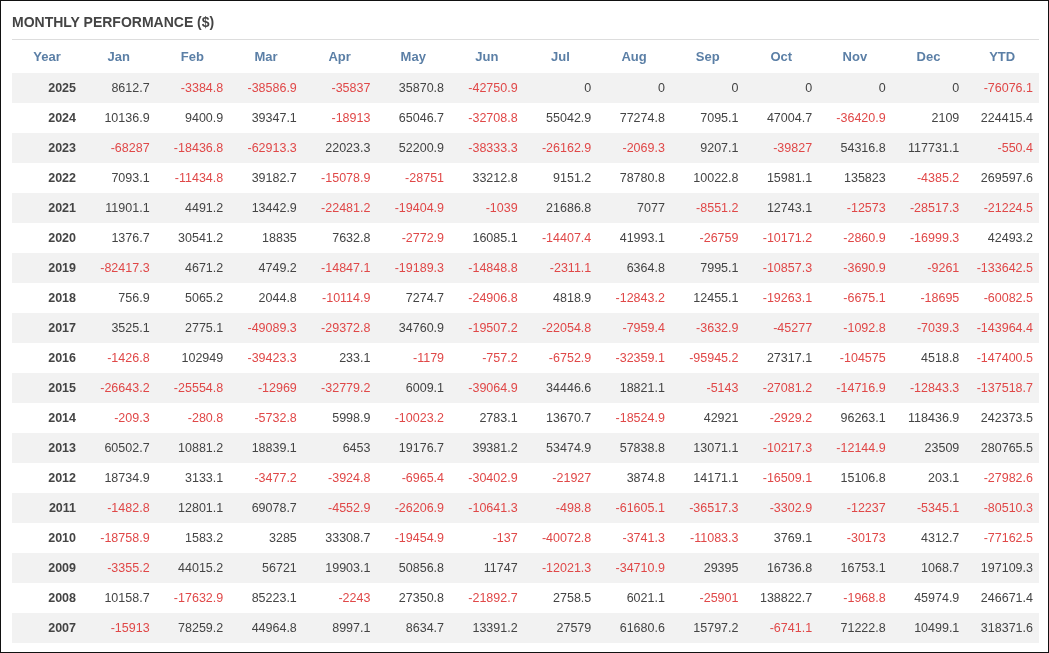 The height and width of the screenshot is (653, 1049). Describe the element at coordinates (707, 538) in the screenshot. I see `table-cell: -11083.3` at that location.